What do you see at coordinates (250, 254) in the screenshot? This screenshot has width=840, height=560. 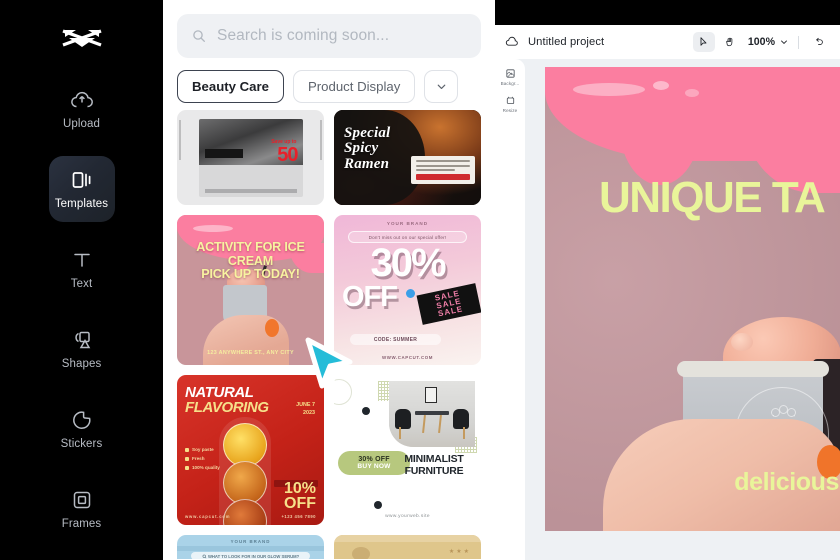 I see `icecream-headline-l1: ACTIVITY FOR ICE CREAM` at bounding box center [250, 254].